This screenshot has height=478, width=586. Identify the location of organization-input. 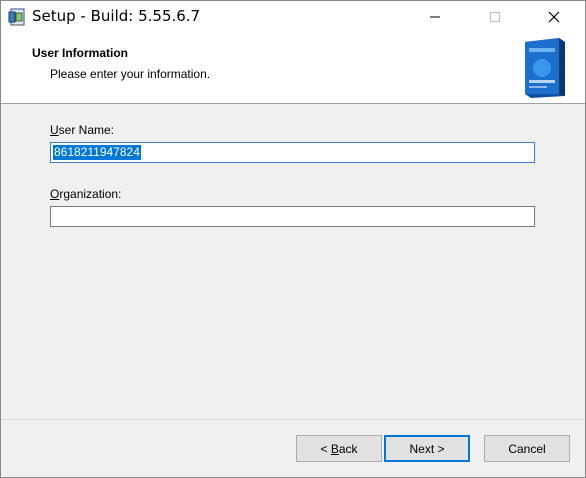
(292, 216).